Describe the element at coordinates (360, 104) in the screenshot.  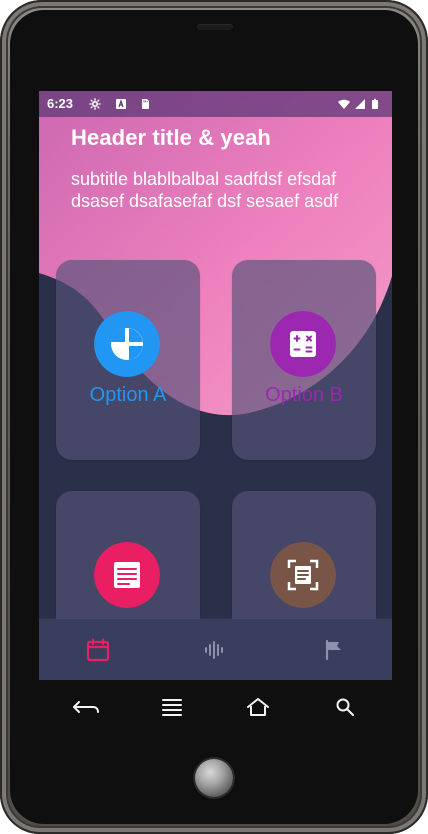
I see `signal-icon` at that location.